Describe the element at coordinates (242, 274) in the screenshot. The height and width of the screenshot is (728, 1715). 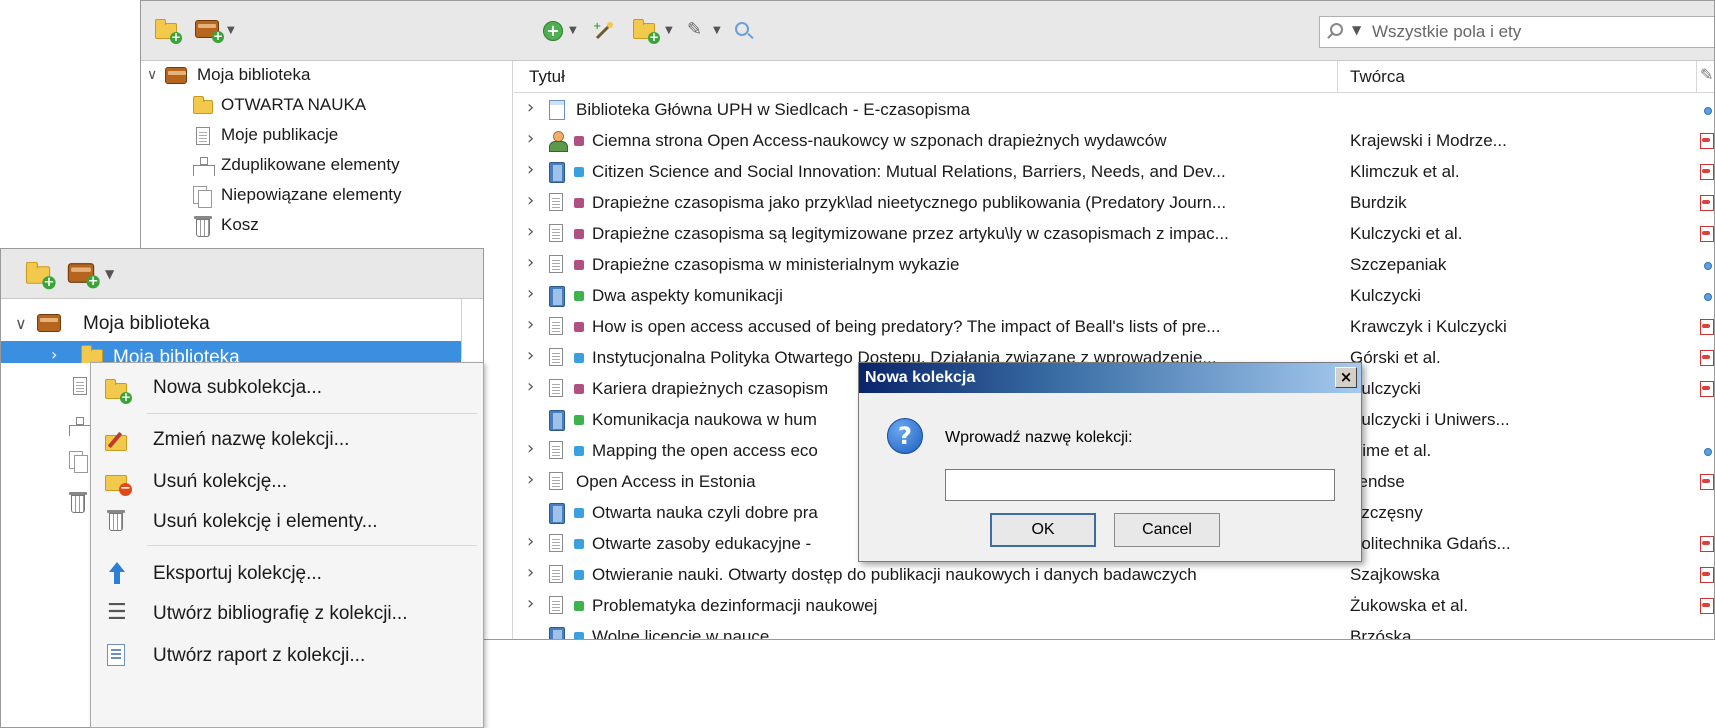
I see `overlay-toolbar: ▼` at that location.